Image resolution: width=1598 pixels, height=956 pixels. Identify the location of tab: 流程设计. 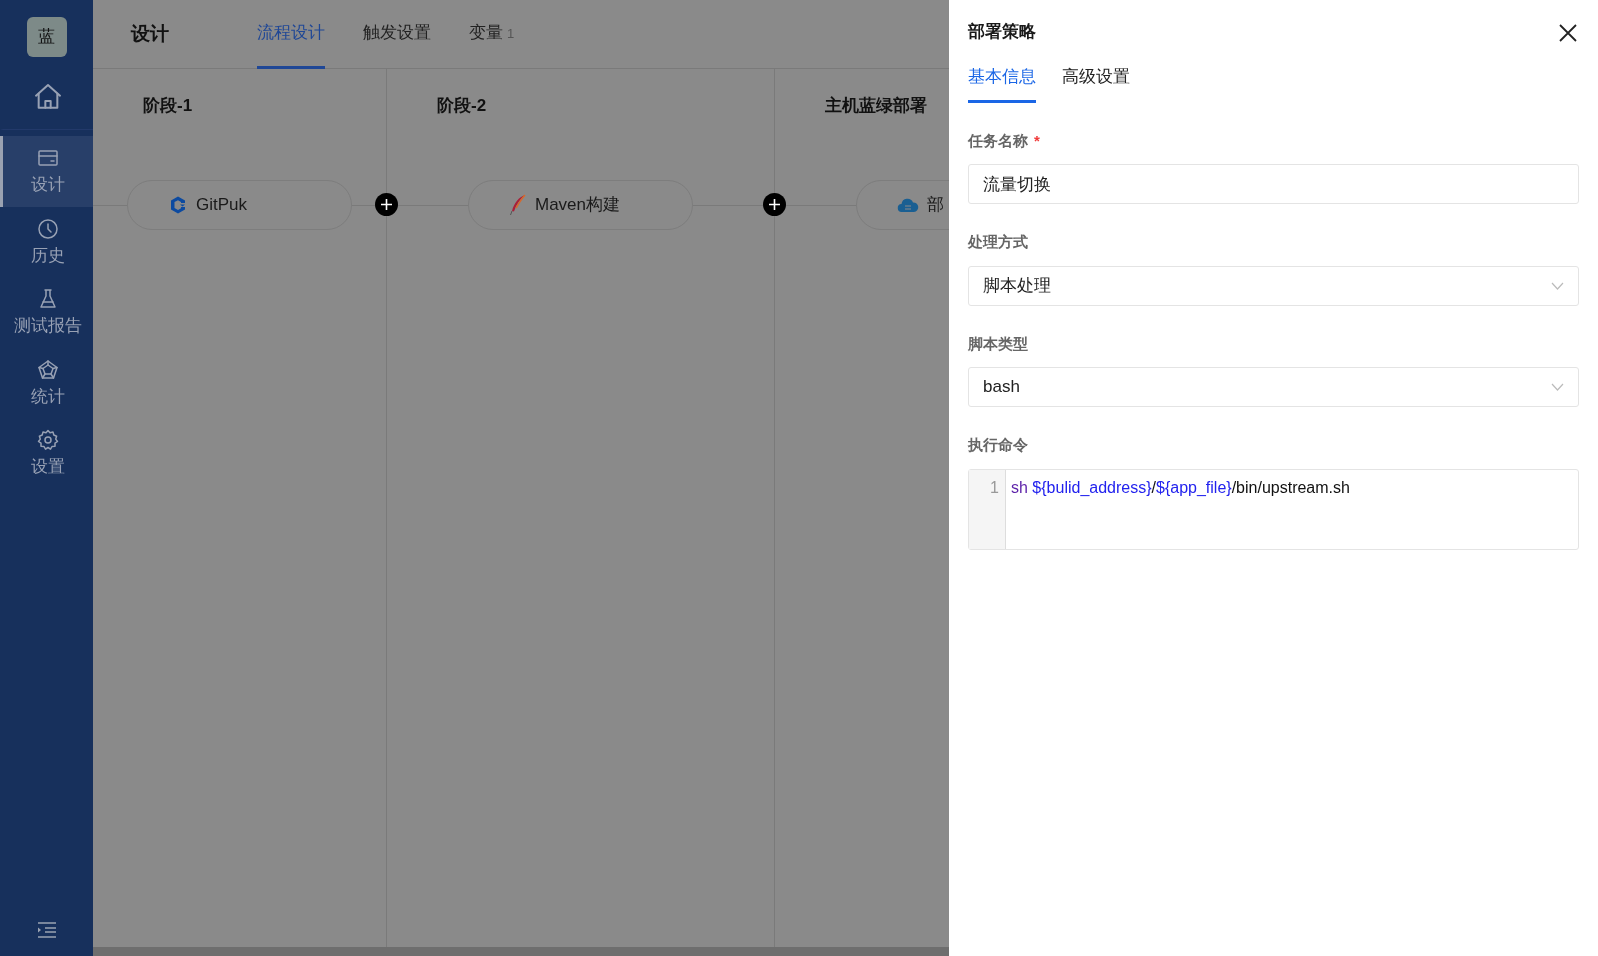
(291, 34).